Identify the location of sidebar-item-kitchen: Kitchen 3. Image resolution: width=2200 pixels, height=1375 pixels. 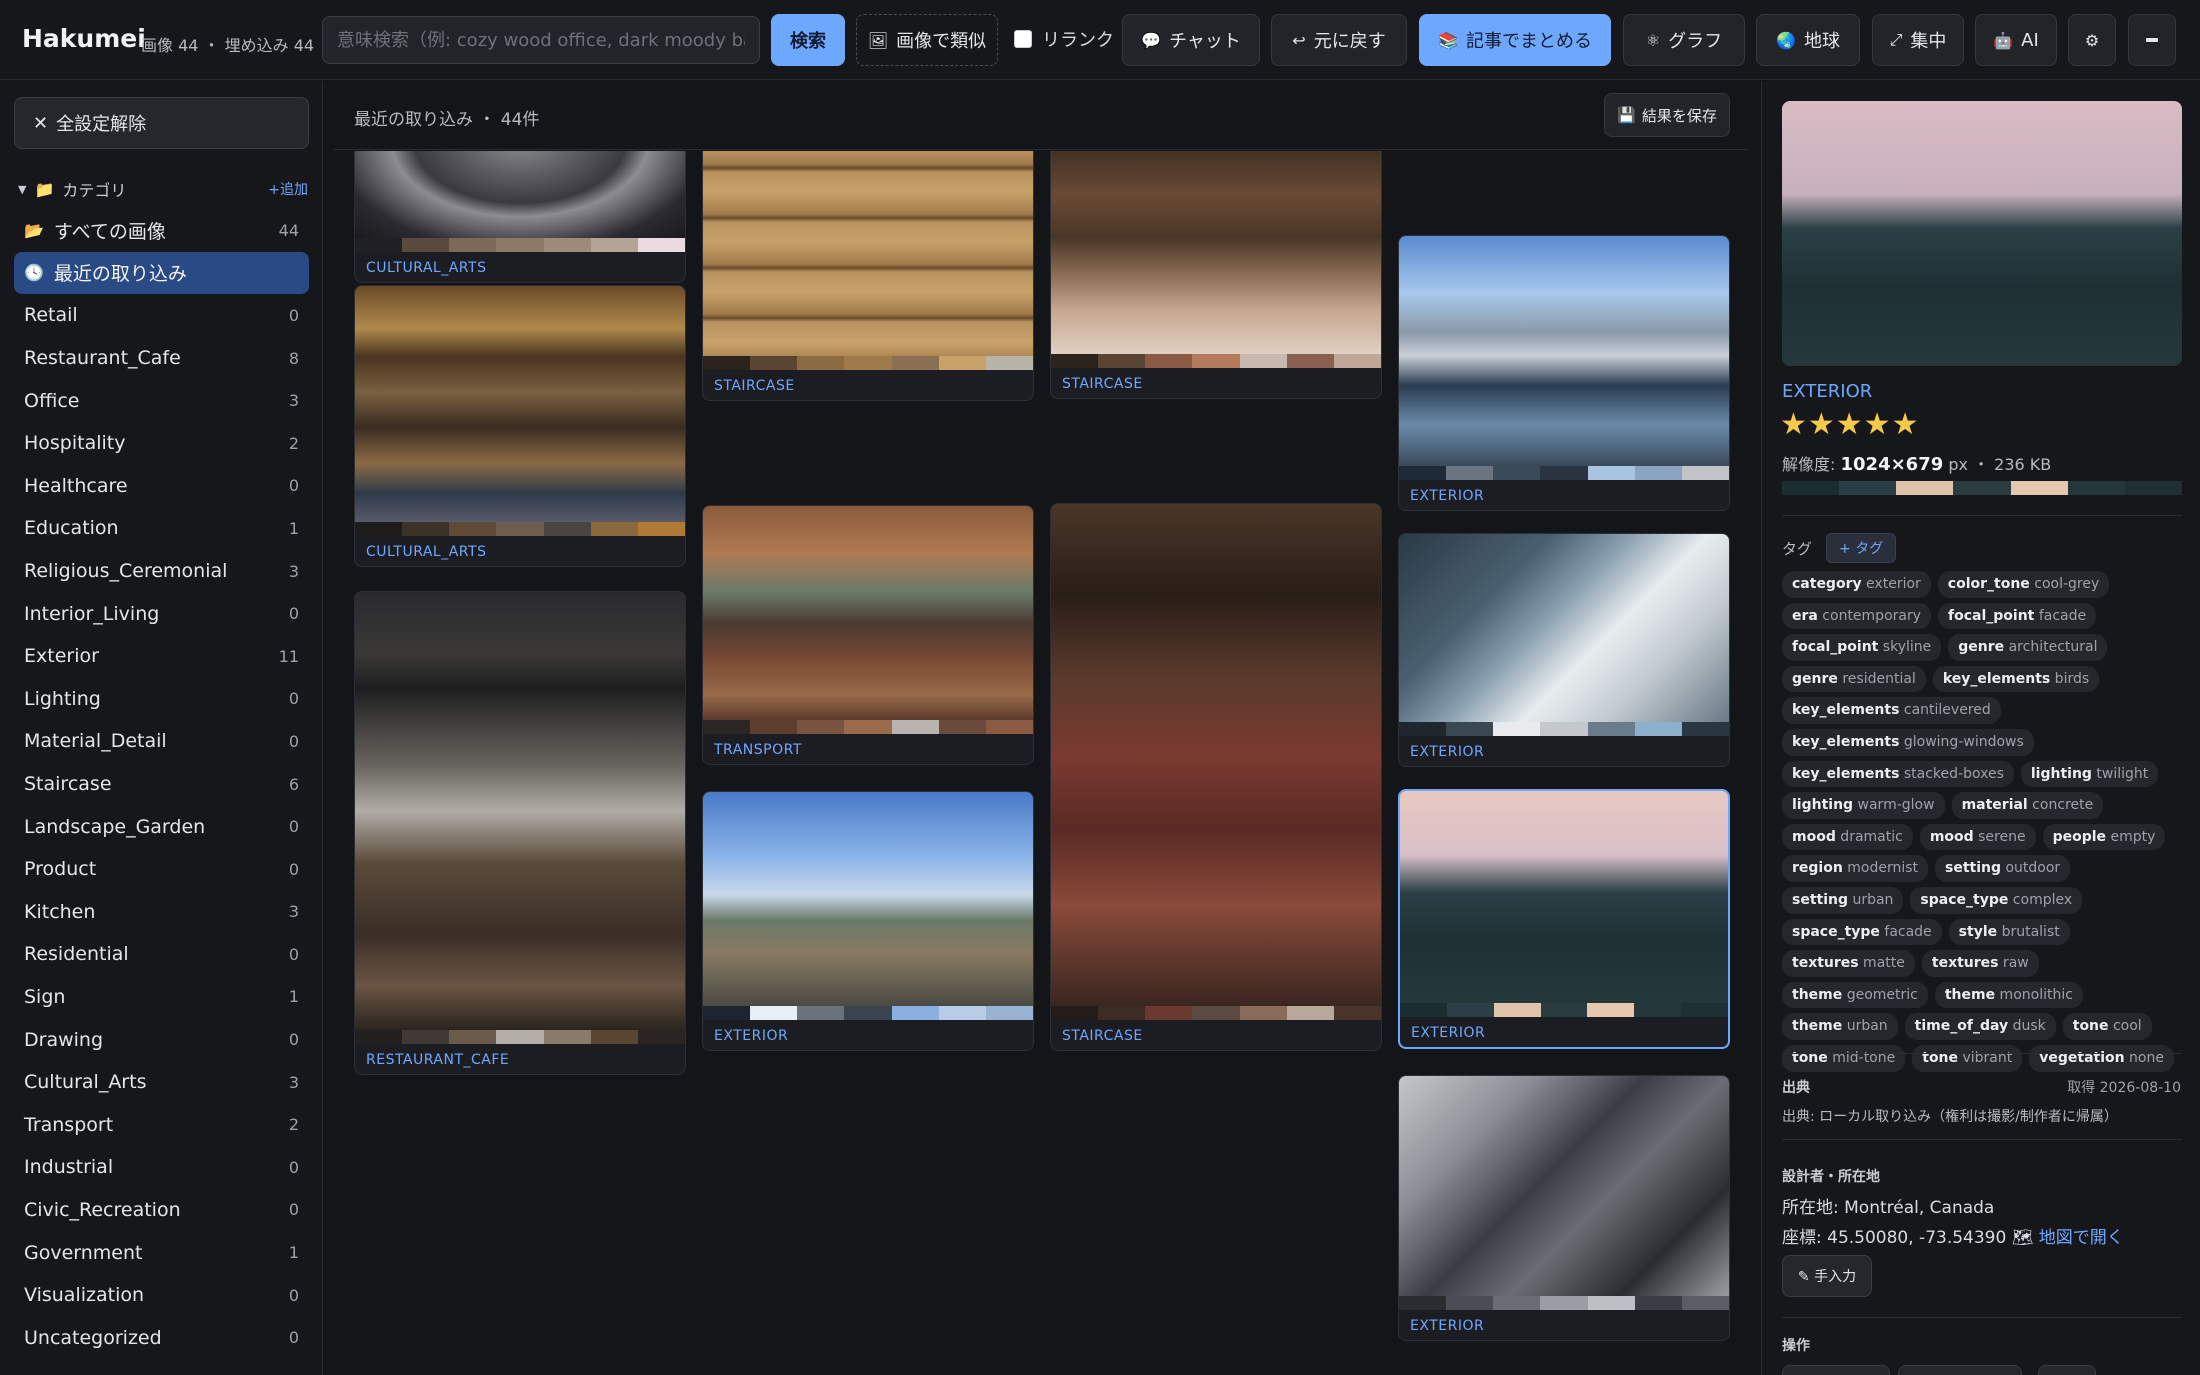
(161, 912).